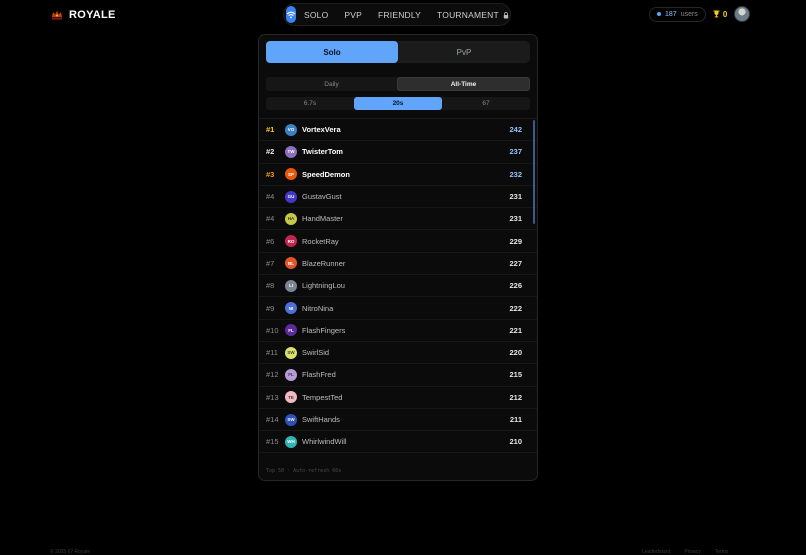  Describe the element at coordinates (321, 419) in the screenshot. I see `row-username: SwiftHands` at that location.